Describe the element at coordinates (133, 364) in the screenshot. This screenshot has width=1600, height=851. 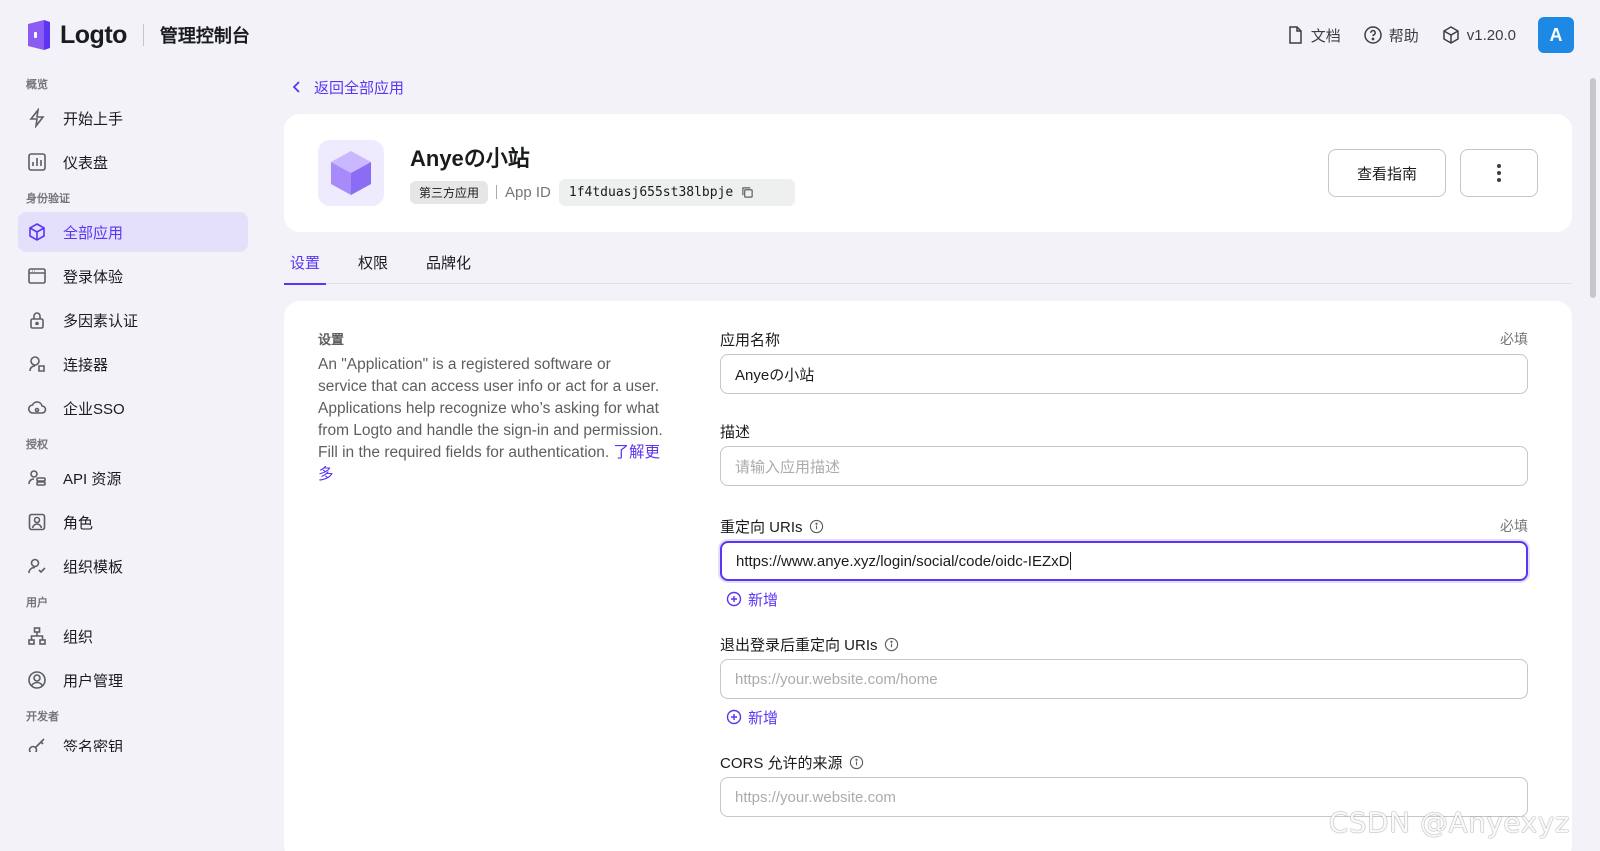
I see `sidebar-item-connectors: 连接器` at that location.